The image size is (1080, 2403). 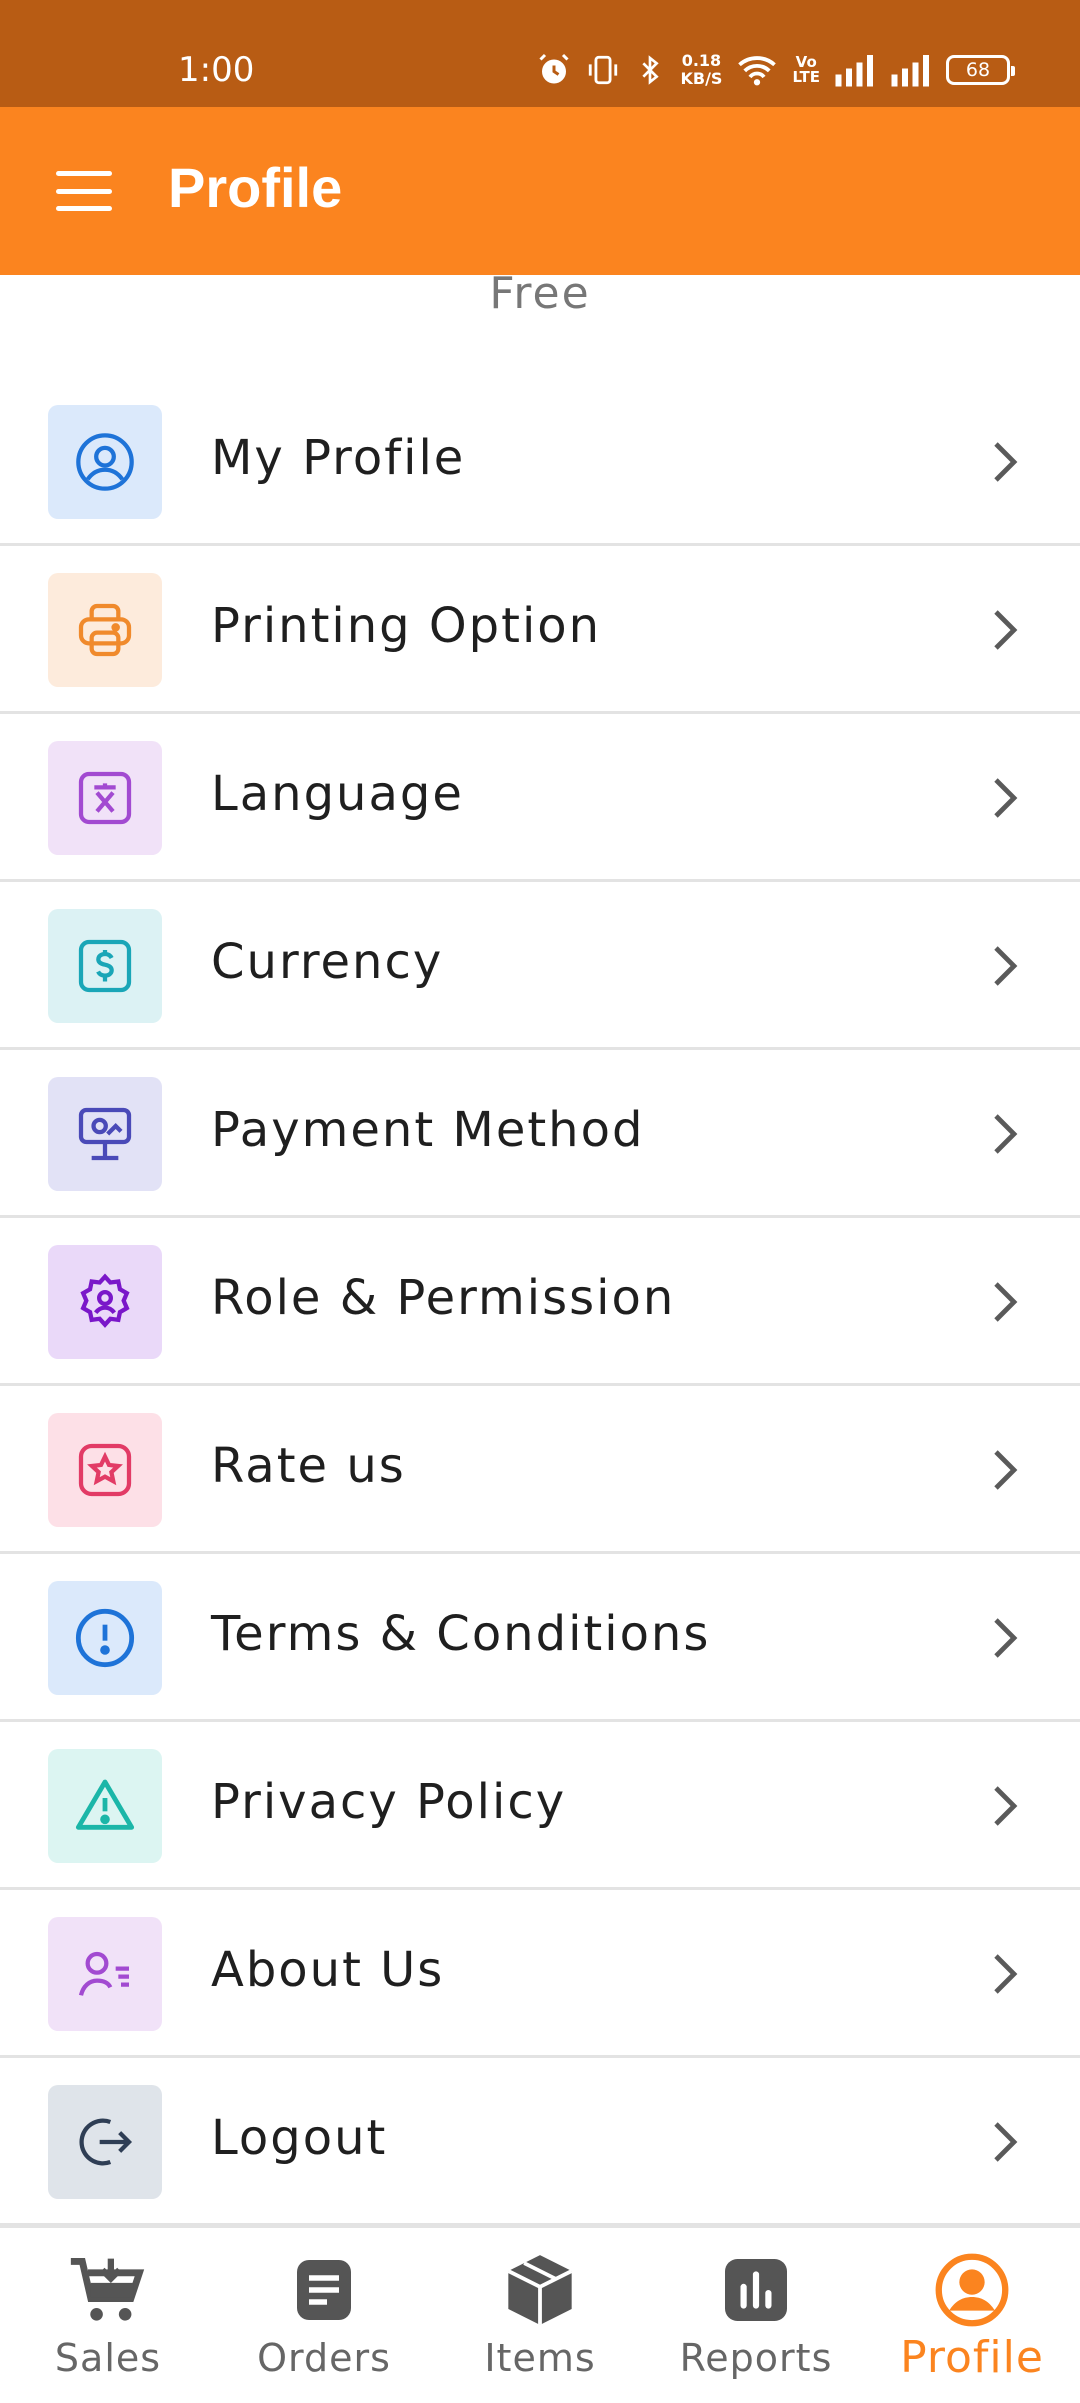 What do you see at coordinates (84, 191) in the screenshot?
I see `hamburger-menu-icon` at bounding box center [84, 191].